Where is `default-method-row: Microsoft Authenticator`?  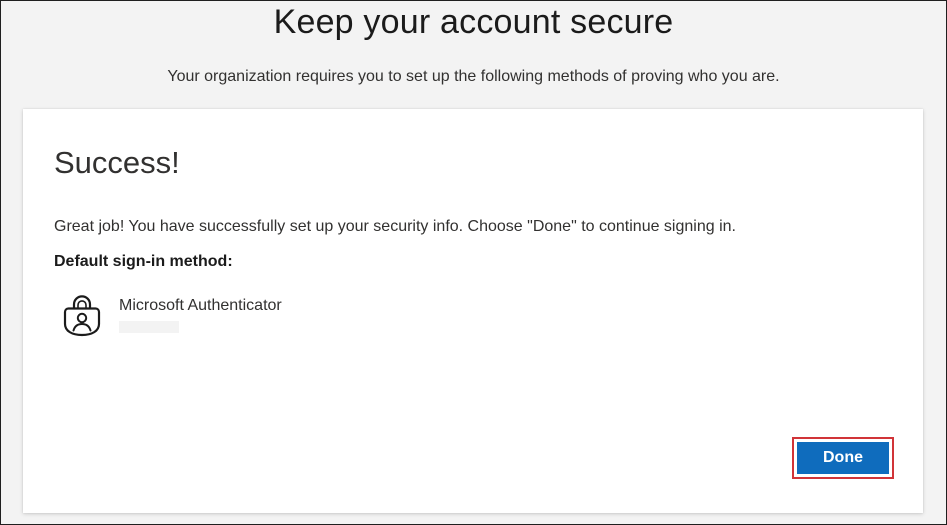 default-method-row: Microsoft Authenticator is located at coordinates (172, 315).